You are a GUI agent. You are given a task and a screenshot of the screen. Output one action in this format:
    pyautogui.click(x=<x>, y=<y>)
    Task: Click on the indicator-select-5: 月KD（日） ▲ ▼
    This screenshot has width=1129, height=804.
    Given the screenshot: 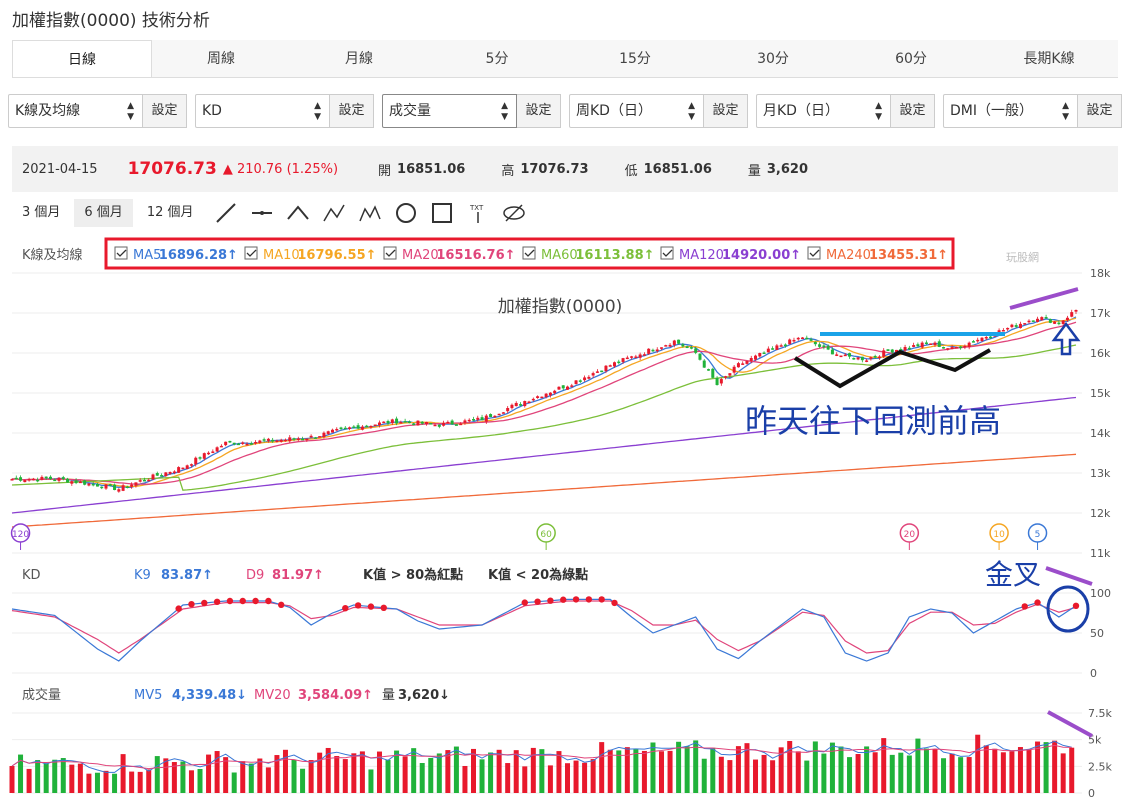 What is the action you would take?
    pyautogui.click(x=823, y=111)
    